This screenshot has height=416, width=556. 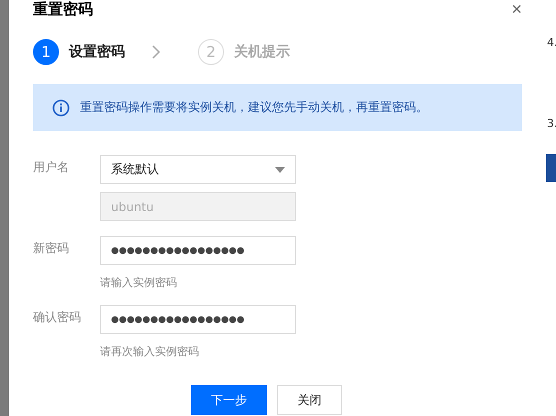 What do you see at coordinates (46, 52) in the screenshot?
I see `step-number: 1` at bounding box center [46, 52].